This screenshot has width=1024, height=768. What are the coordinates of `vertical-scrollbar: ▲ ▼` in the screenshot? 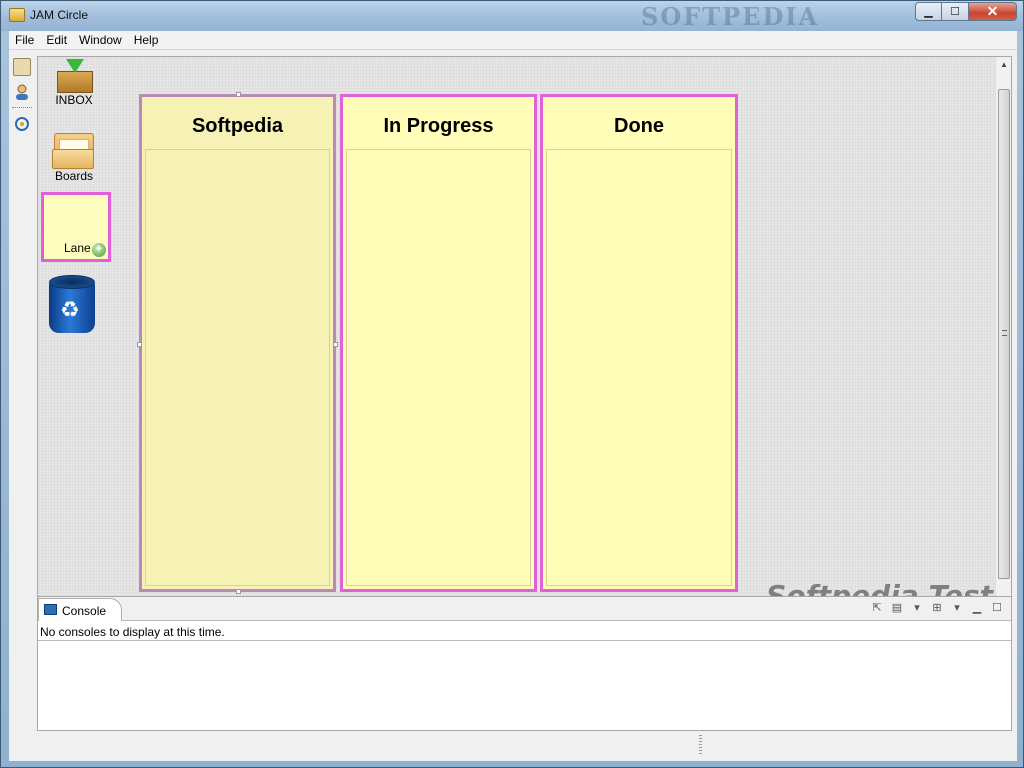 It's located at (1003, 338).